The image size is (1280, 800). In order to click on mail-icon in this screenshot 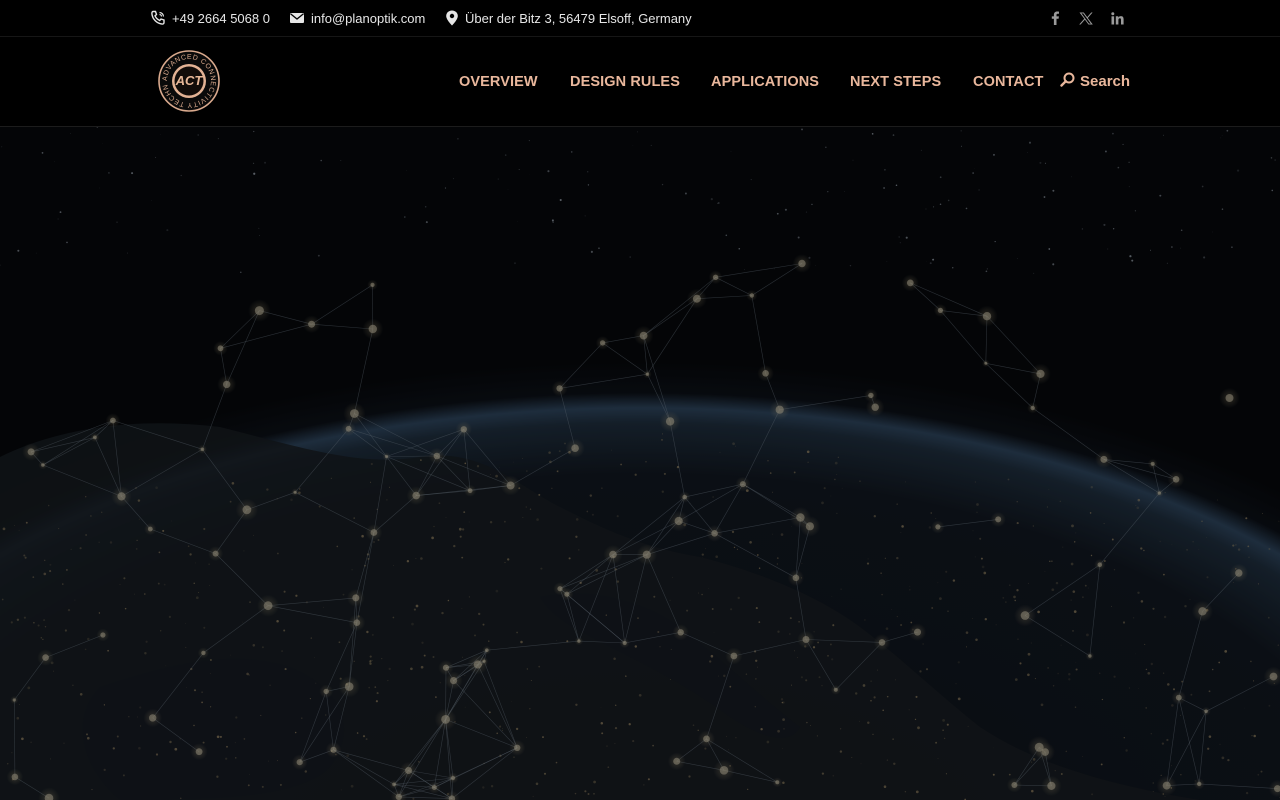, I will do `click(297, 18)`.